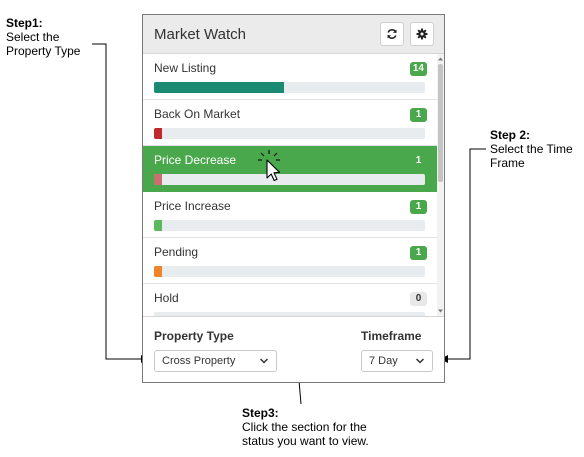 This screenshot has width=584, height=457. Describe the element at coordinates (199, 361) in the screenshot. I see `property-type-value: Cross Property` at that location.